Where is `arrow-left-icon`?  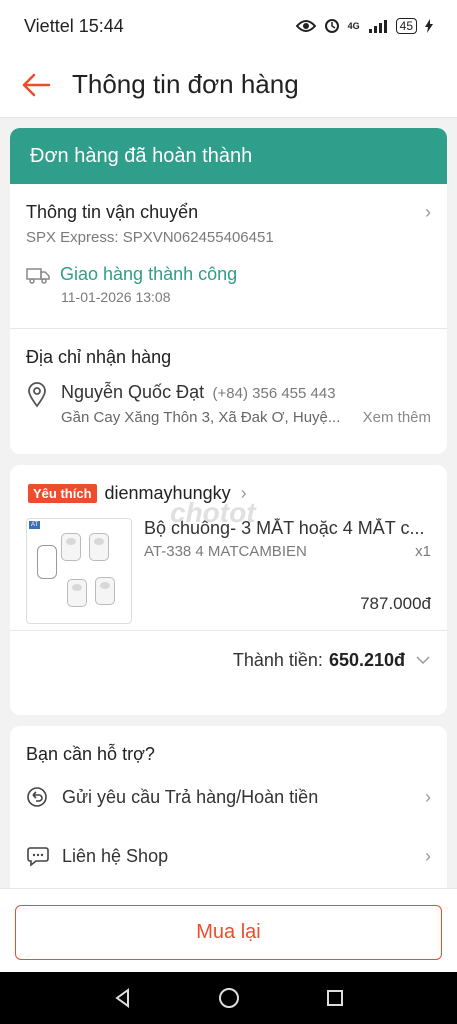 arrow-left-icon is located at coordinates (36, 84).